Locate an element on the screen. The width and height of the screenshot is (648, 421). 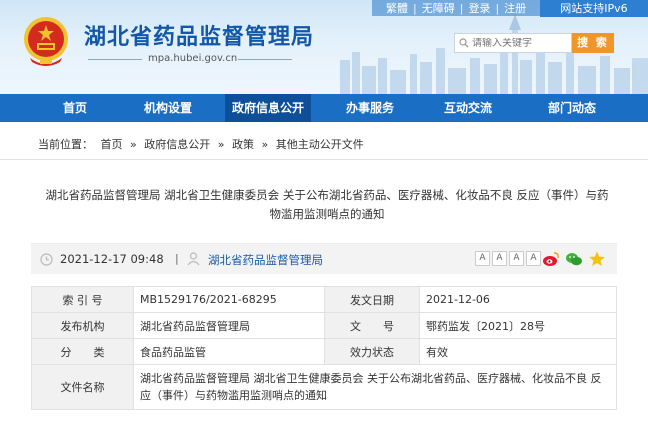
nav-item-interaction: 互动交流 is located at coordinates (468, 108).